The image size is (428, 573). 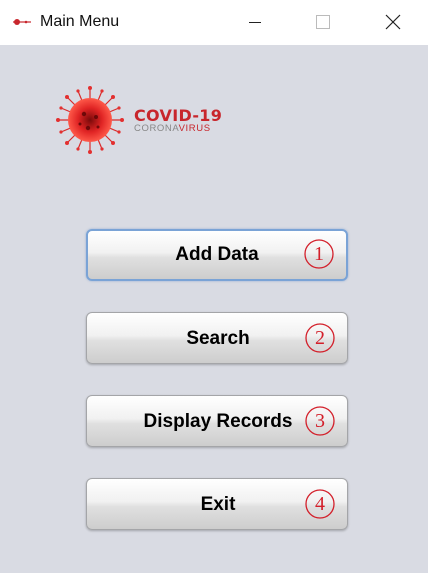 I want to click on number-badge-4: 4, so click(x=320, y=504).